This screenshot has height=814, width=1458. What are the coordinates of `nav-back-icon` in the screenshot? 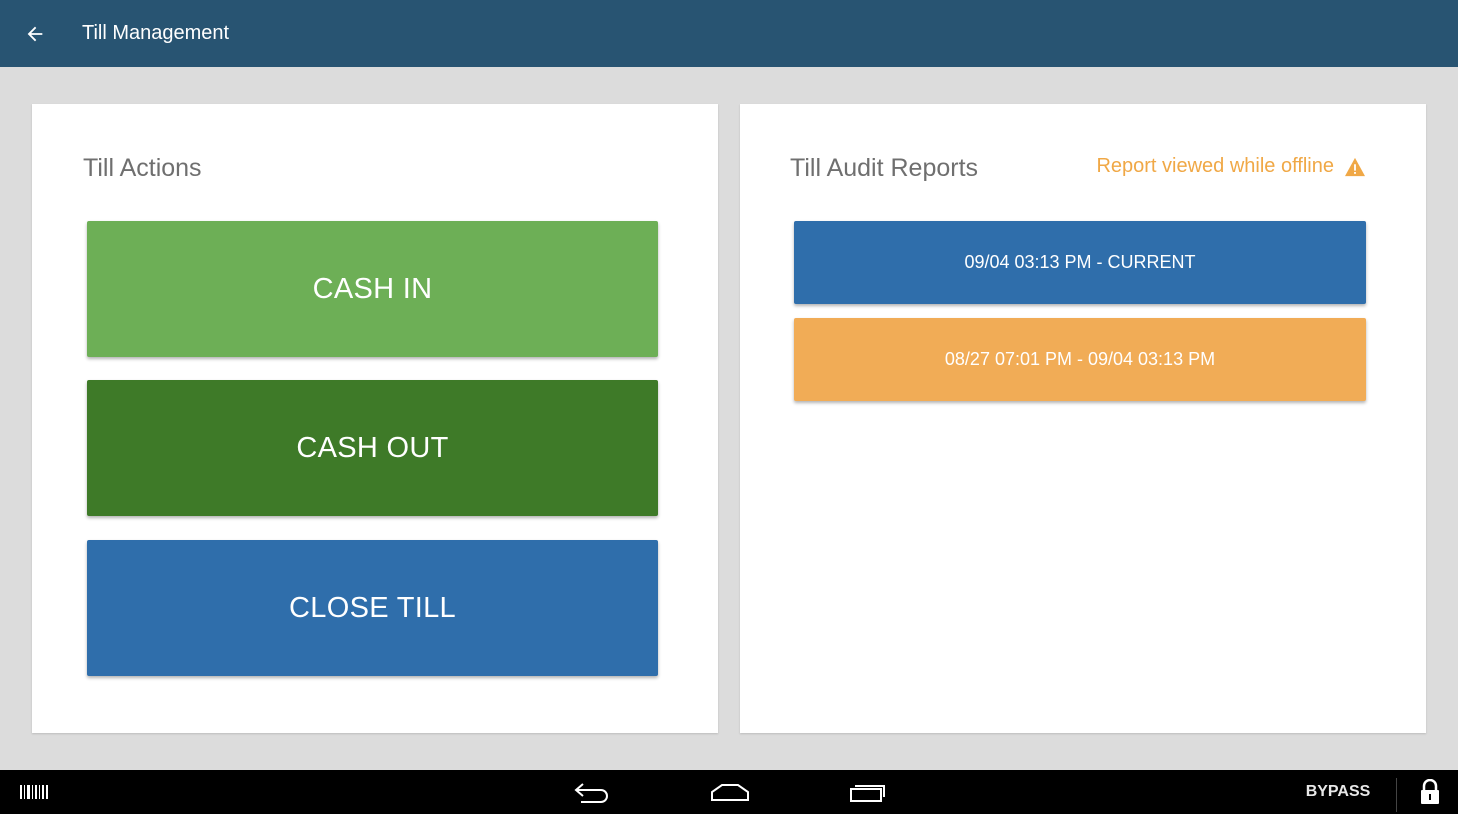 It's located at (591, 793).